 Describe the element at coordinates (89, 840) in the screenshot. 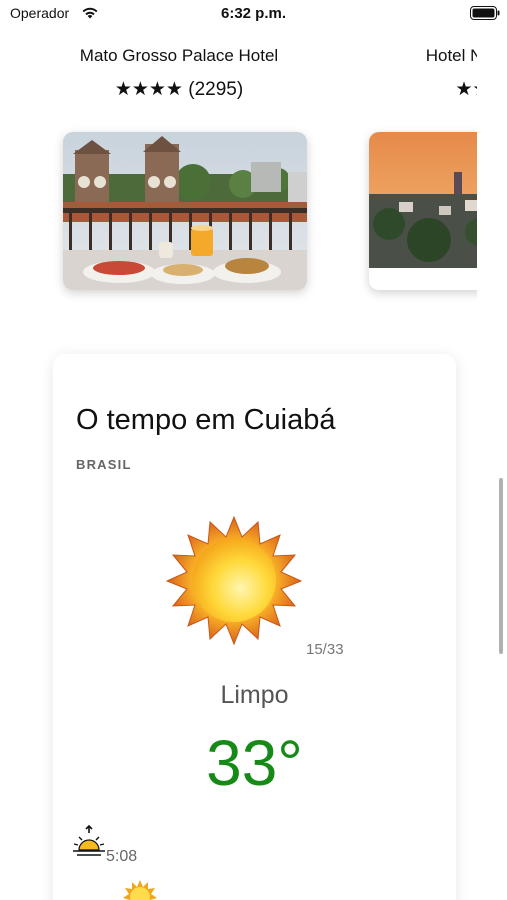

I see `sunrise-icon` at that location.